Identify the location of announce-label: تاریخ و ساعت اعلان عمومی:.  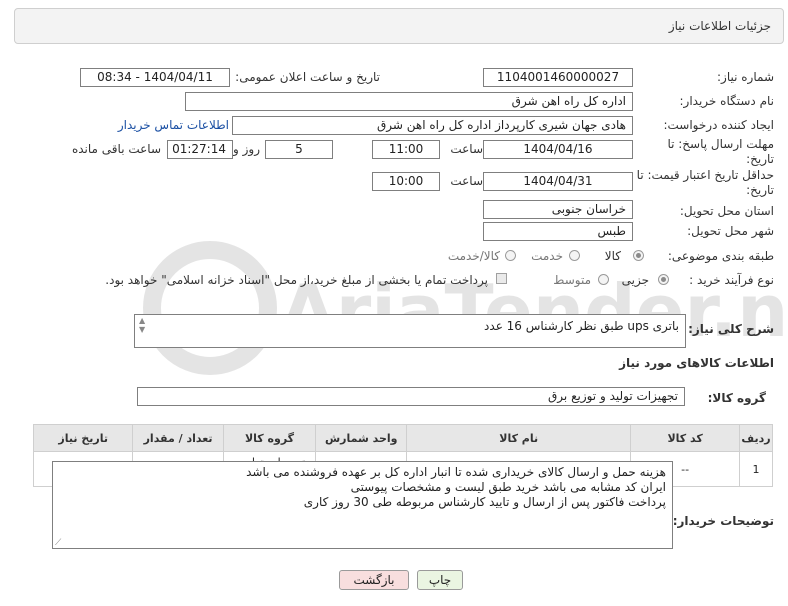
(307, 77).